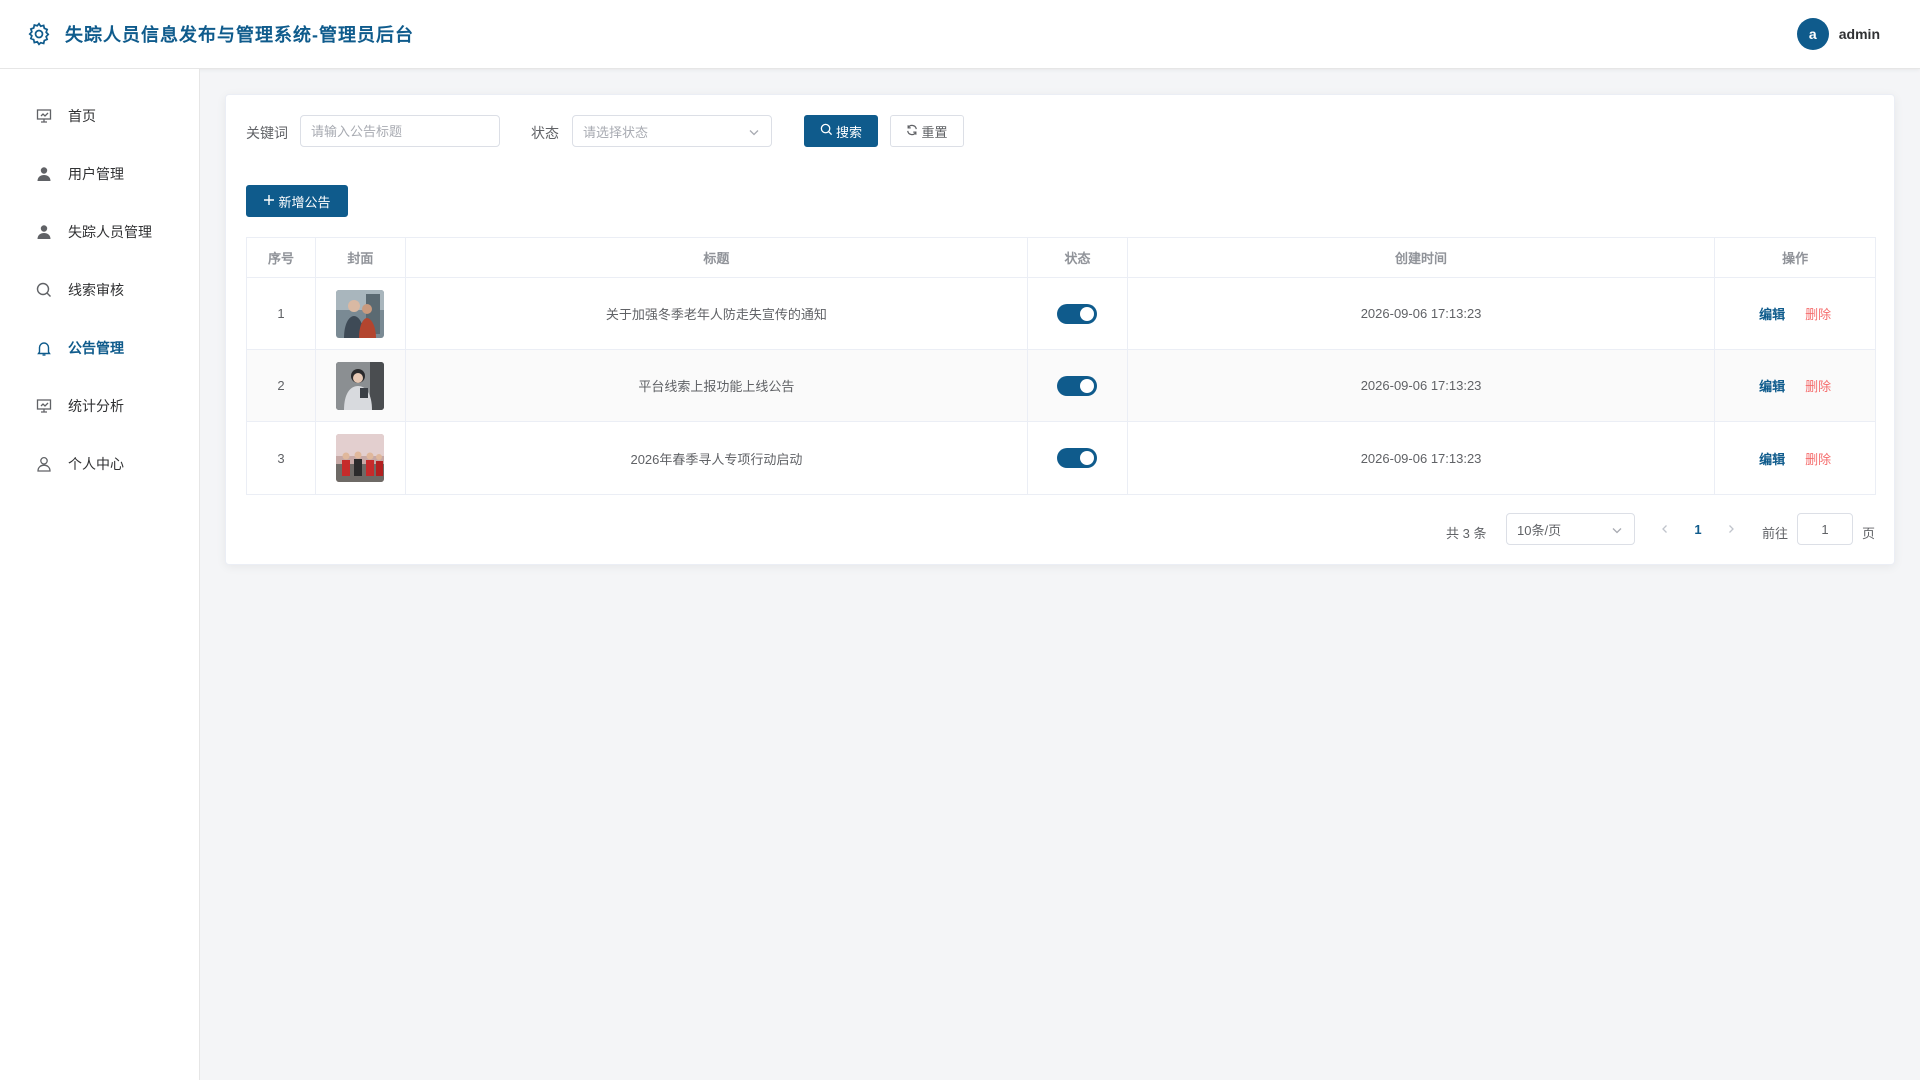  What do you see at coordinates (545, 133) in the screenshot?
I see `status-label: 状态` at bounding box center [545, 133].